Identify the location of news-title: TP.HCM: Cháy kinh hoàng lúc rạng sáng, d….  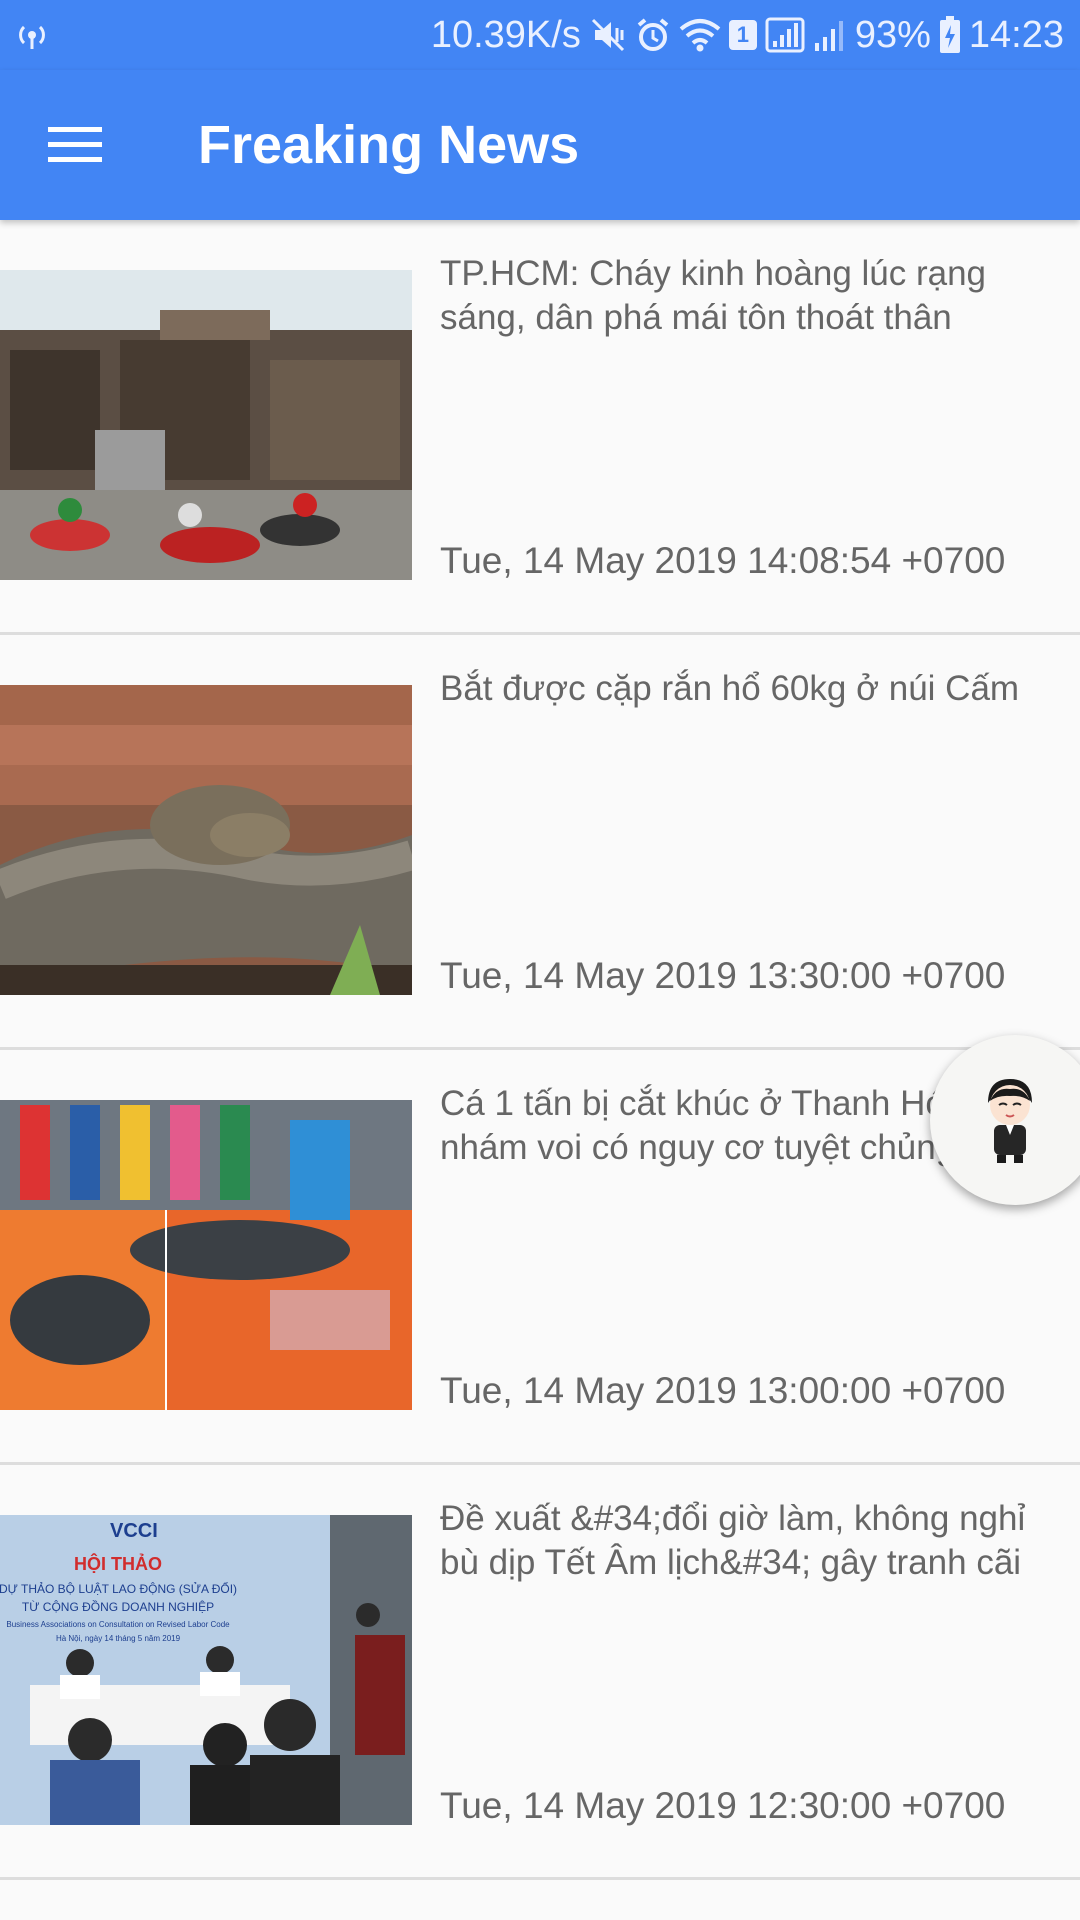
(750, 296).